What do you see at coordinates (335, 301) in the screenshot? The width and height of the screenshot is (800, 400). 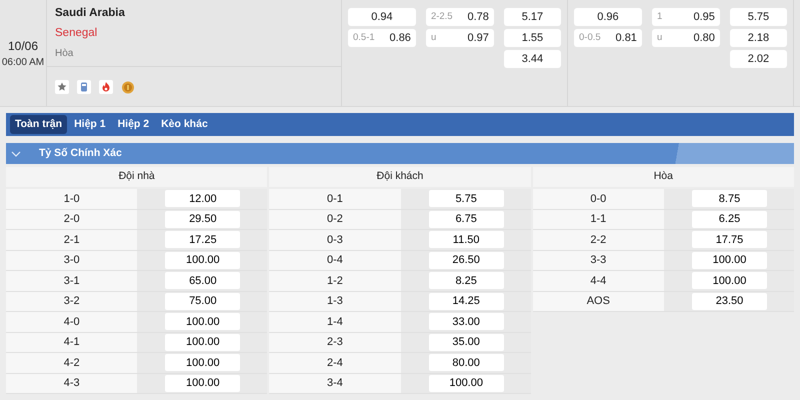 I see `score-label: 1-3` at bounding box center [335, 301].